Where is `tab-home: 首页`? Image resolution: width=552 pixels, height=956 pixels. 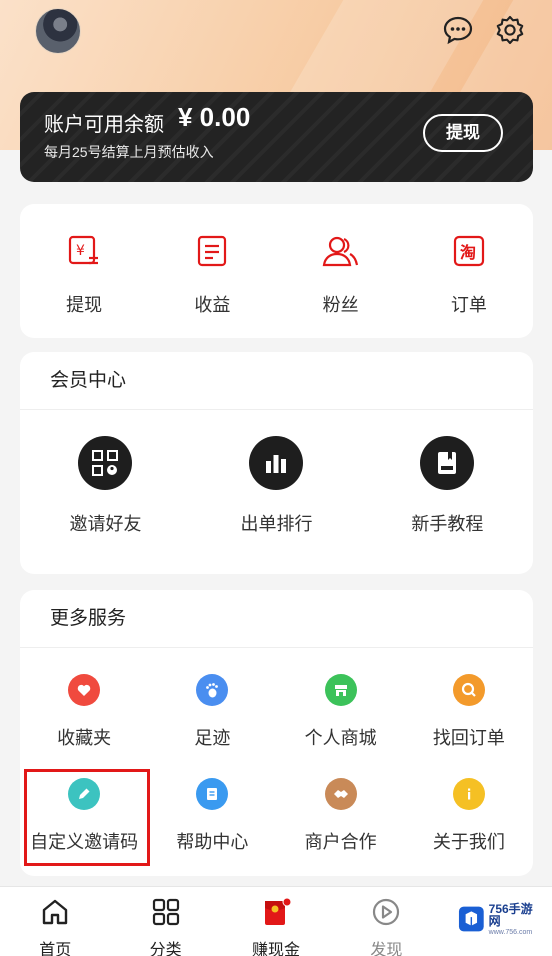 tab-home: 首页 is located at coordinates (55, 921).